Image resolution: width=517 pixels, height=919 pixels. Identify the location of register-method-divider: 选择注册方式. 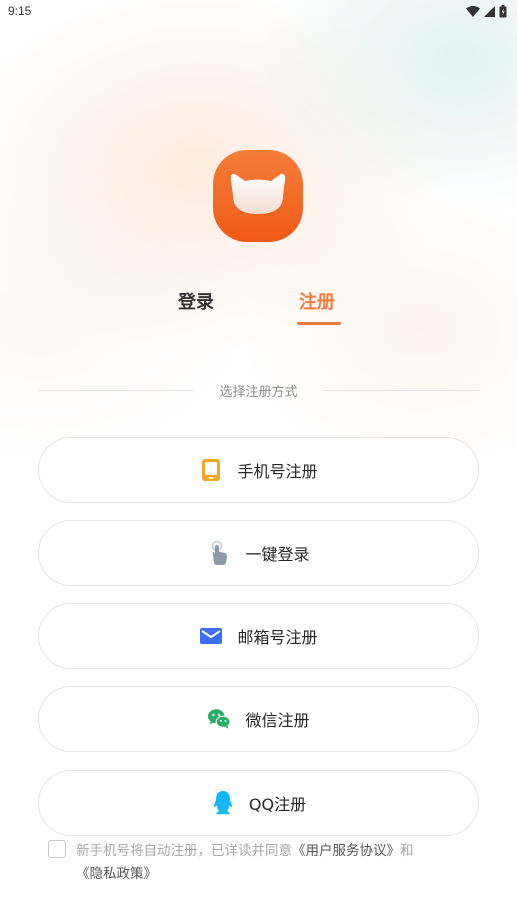
(259, 390).